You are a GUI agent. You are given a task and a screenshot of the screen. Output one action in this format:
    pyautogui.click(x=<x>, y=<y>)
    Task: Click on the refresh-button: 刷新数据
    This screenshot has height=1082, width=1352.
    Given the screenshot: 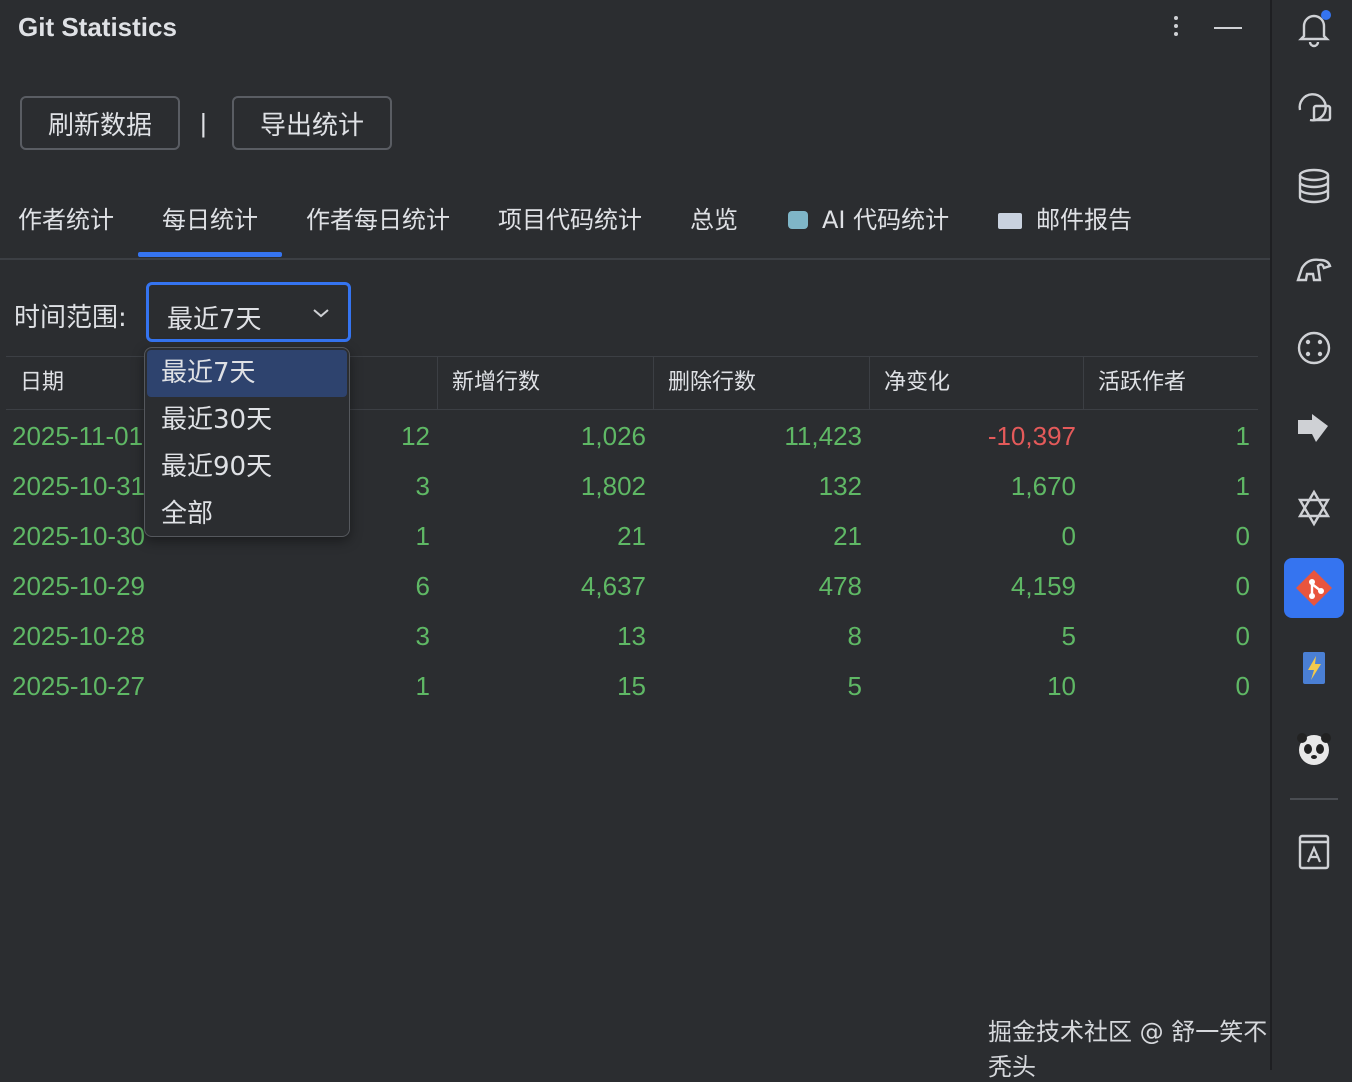 What is the action you would take?
    pyautogui.click(x=100, y=123)
    